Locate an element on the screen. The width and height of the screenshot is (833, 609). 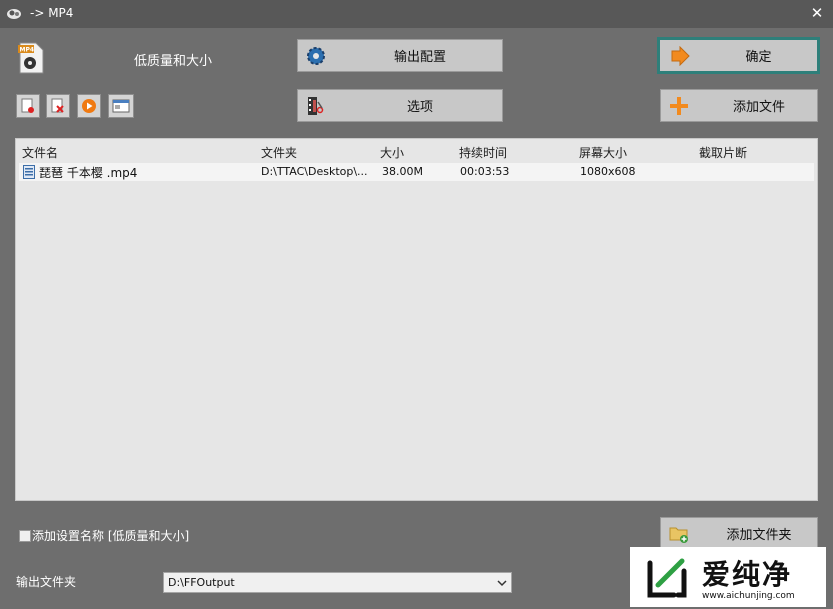
remove-file-icon is located at coordinates (27, 105).